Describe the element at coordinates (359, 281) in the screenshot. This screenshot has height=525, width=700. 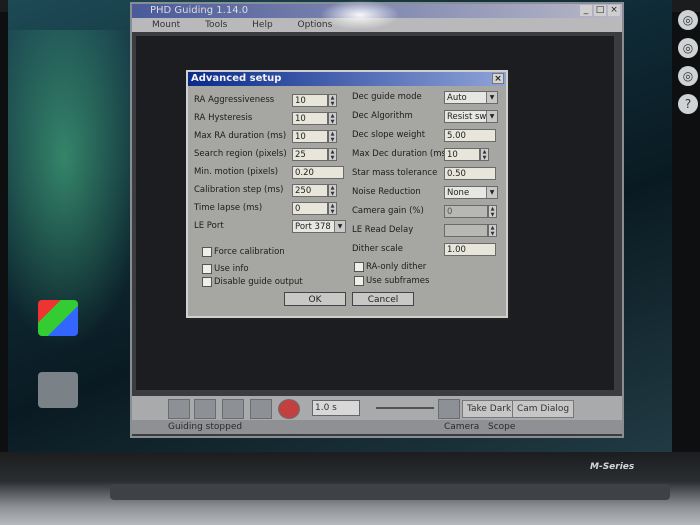
I see `use-subframes-checkbox` at that location.